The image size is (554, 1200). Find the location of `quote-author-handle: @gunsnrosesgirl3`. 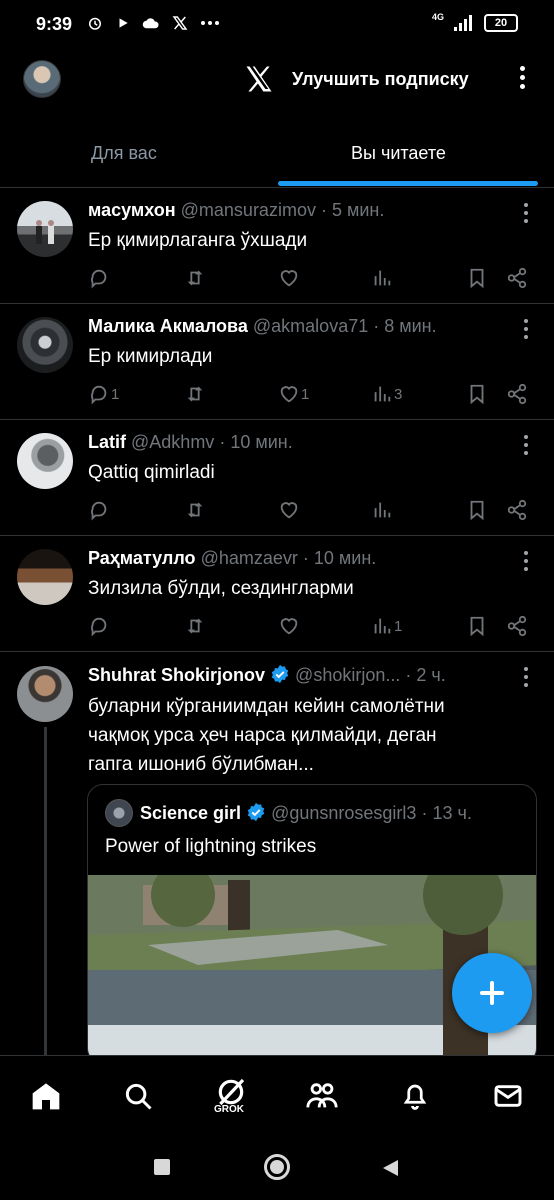

quote-author-handle: @gunsnrosesgirl3 is located at coordinates (343, 813).